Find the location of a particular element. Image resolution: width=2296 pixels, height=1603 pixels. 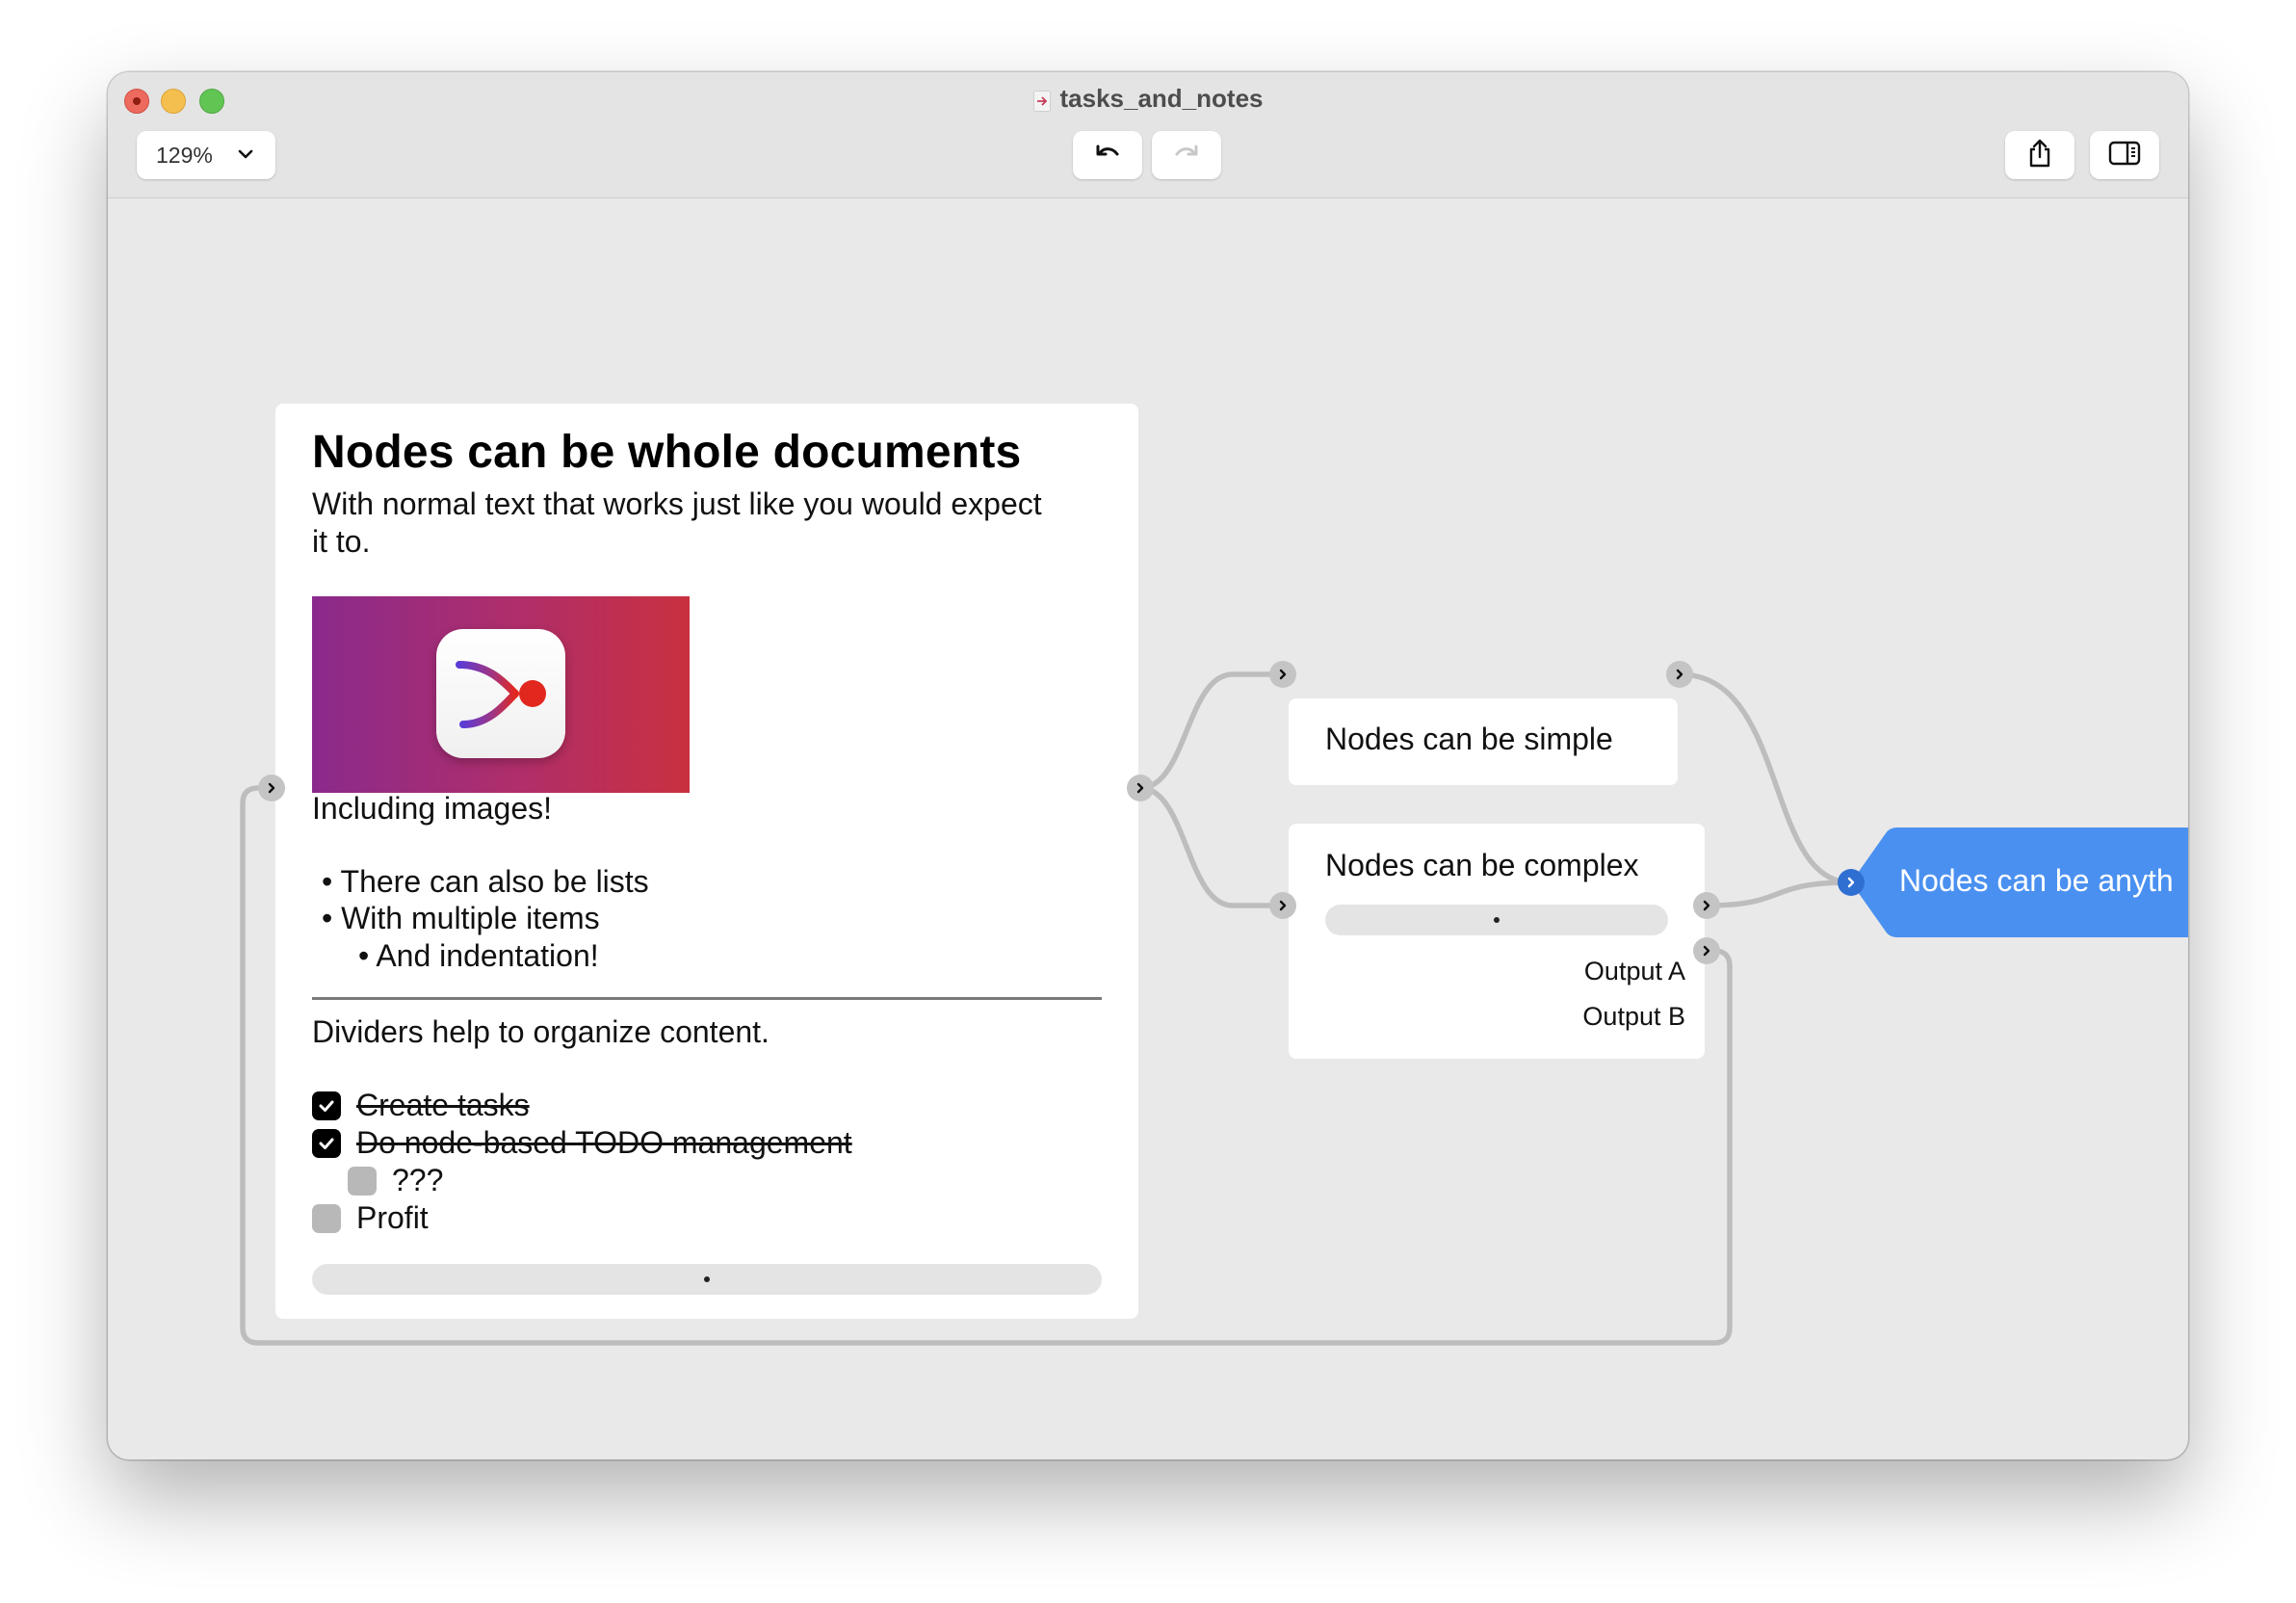

output-a-label: Output A is located at coordinates (1634, 971).